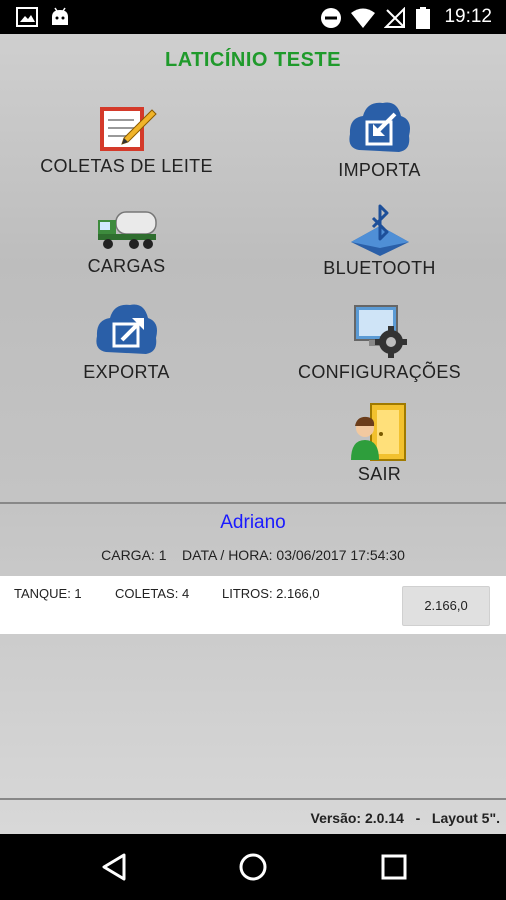 Image resolution: width=506 pixels, height=900 pixels. I want to click on tank-number: TANQUE: 1, so click(48, 593).